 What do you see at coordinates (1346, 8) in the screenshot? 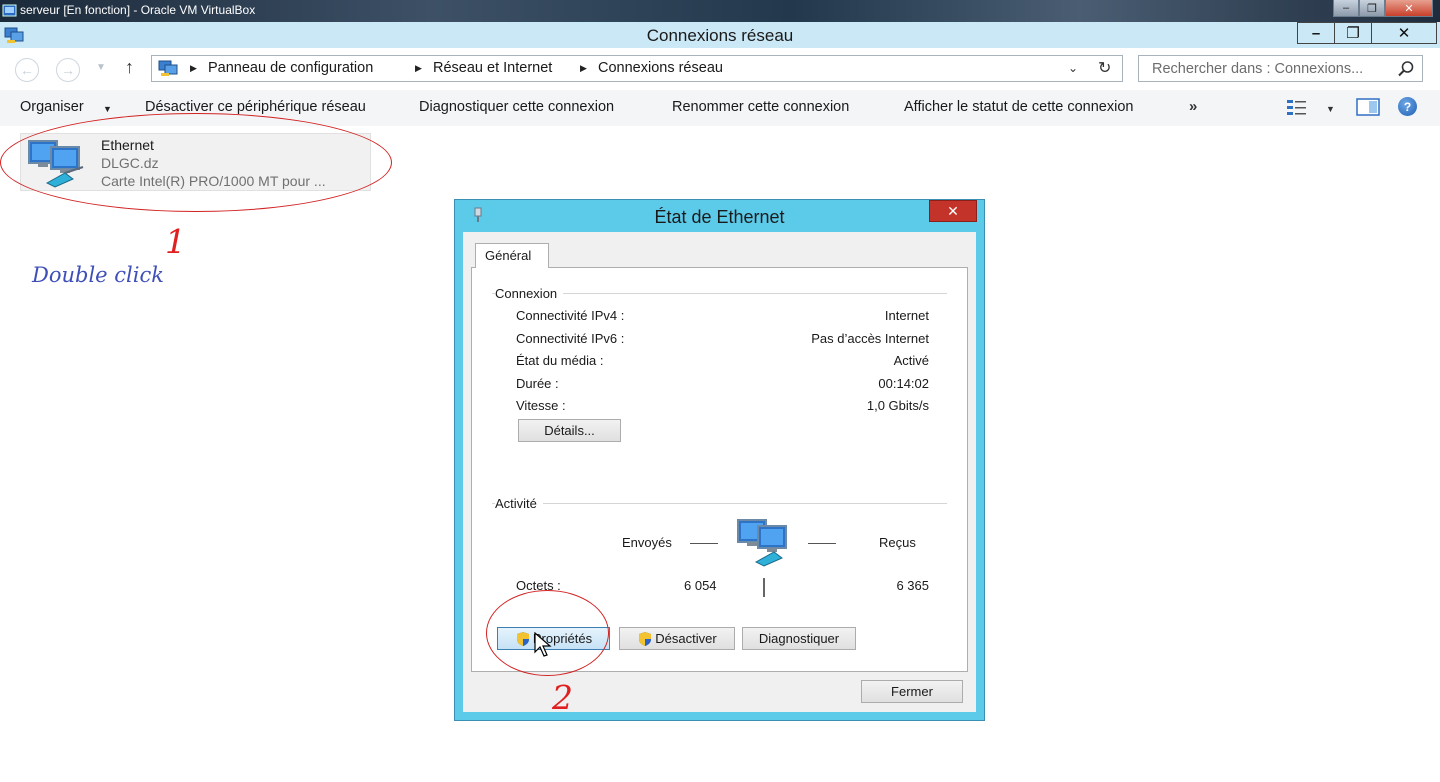
I see `virtualbox-minimize-button: –` at bounding box center [1346, 8].